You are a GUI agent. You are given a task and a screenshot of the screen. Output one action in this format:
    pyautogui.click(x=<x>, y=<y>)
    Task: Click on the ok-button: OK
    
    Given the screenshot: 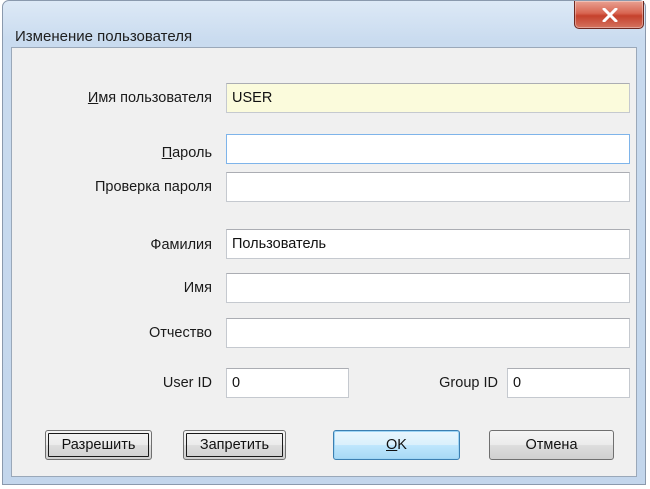 What is the action you would take?
    pyautogui.click(x=396, y=445)
    